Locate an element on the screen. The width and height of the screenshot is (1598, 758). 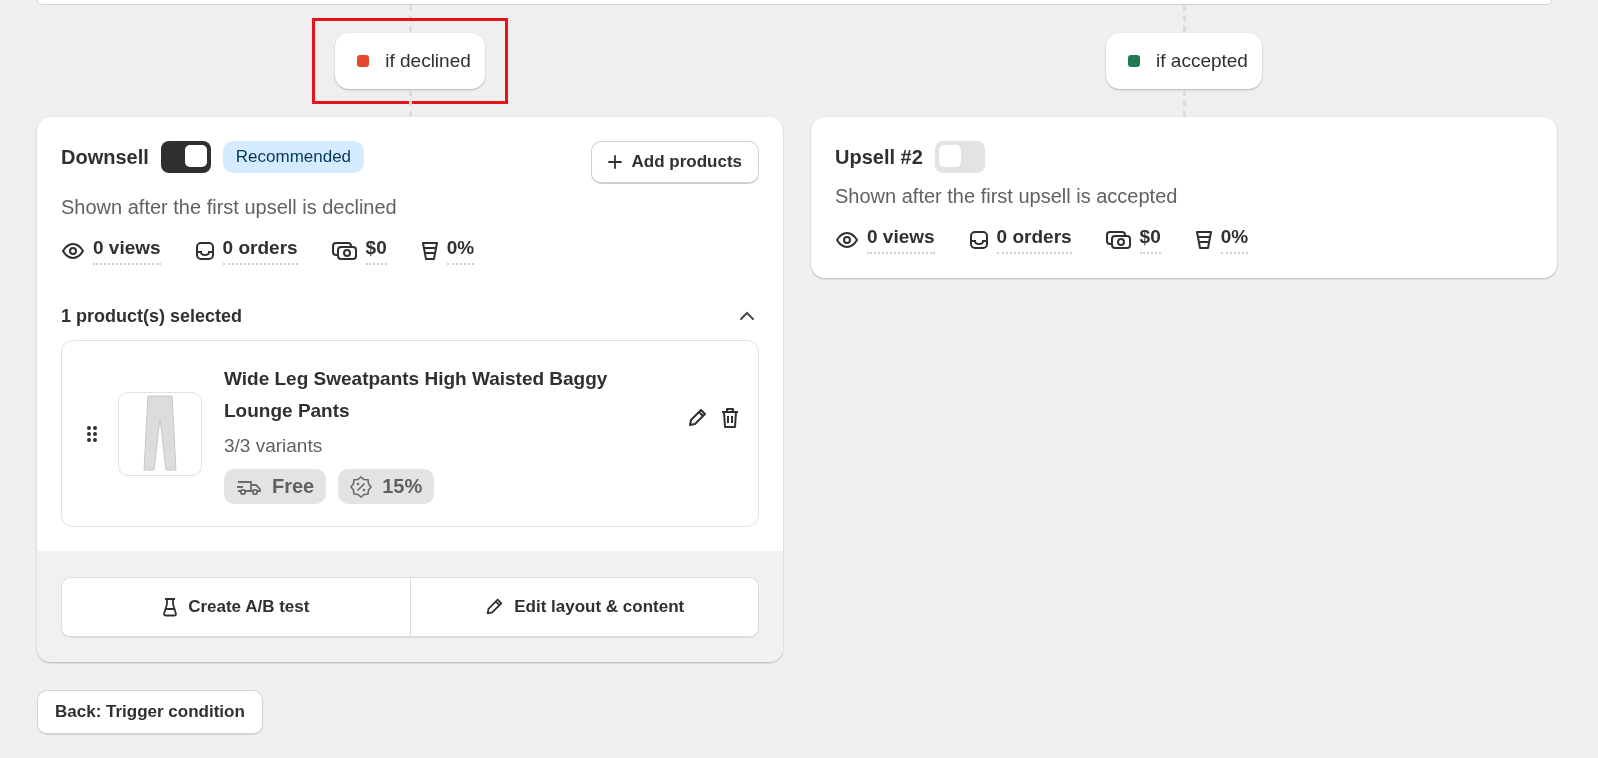
variant-count: 3/3 variants is located at coordinates (274, 446).